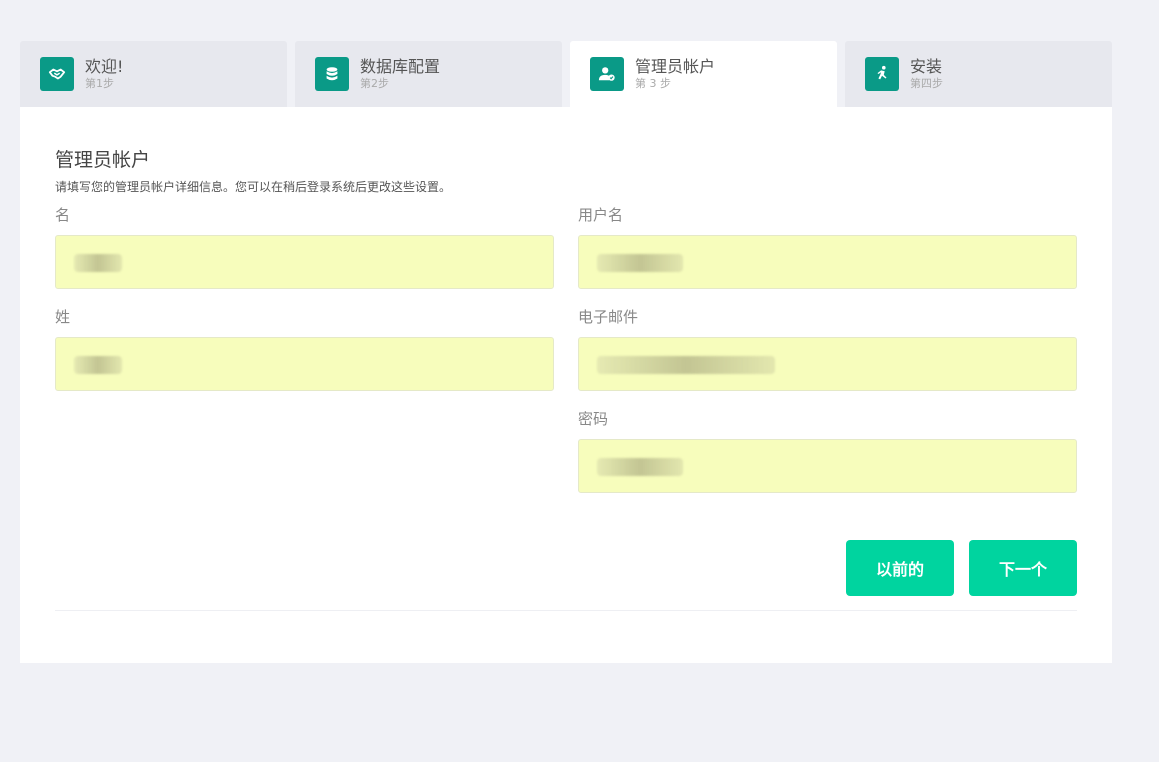  I want to click on password-field, so click(827, 466).